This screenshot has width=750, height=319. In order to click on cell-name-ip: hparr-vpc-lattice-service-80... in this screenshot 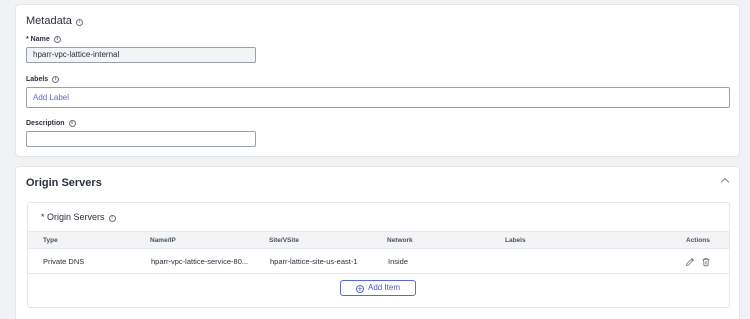, I will do `click(200, 261)`.